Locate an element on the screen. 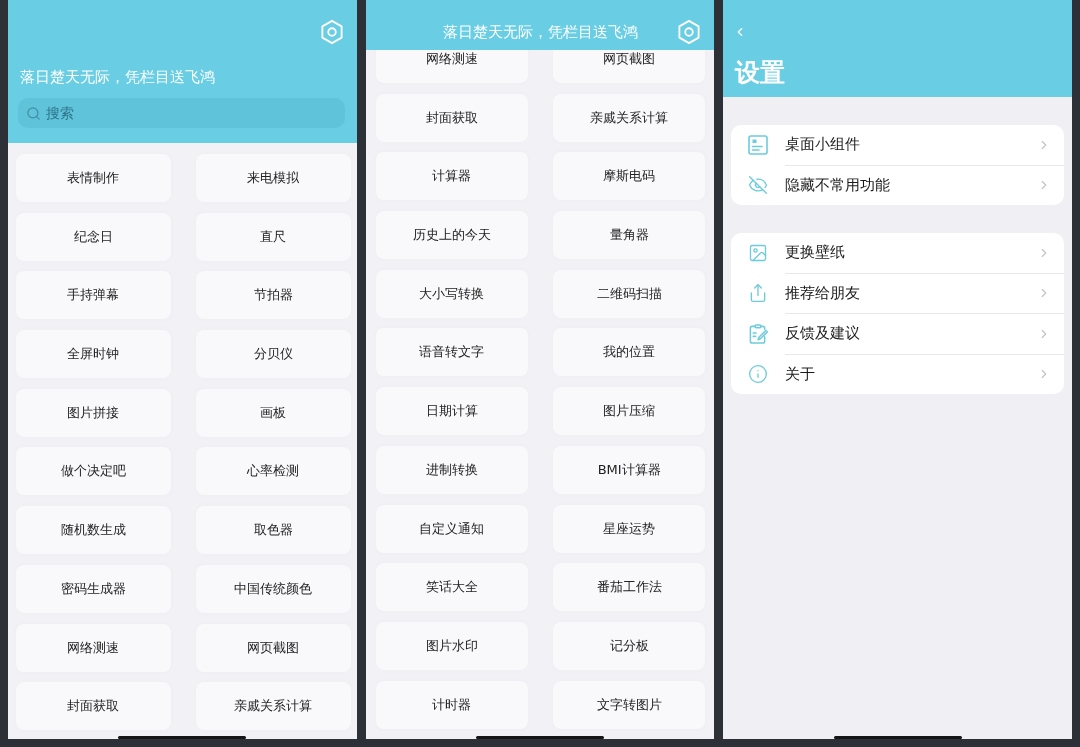 The image size is (1080, 747). tool-button: 摩斯电码 is located at coordinates (629, 176).